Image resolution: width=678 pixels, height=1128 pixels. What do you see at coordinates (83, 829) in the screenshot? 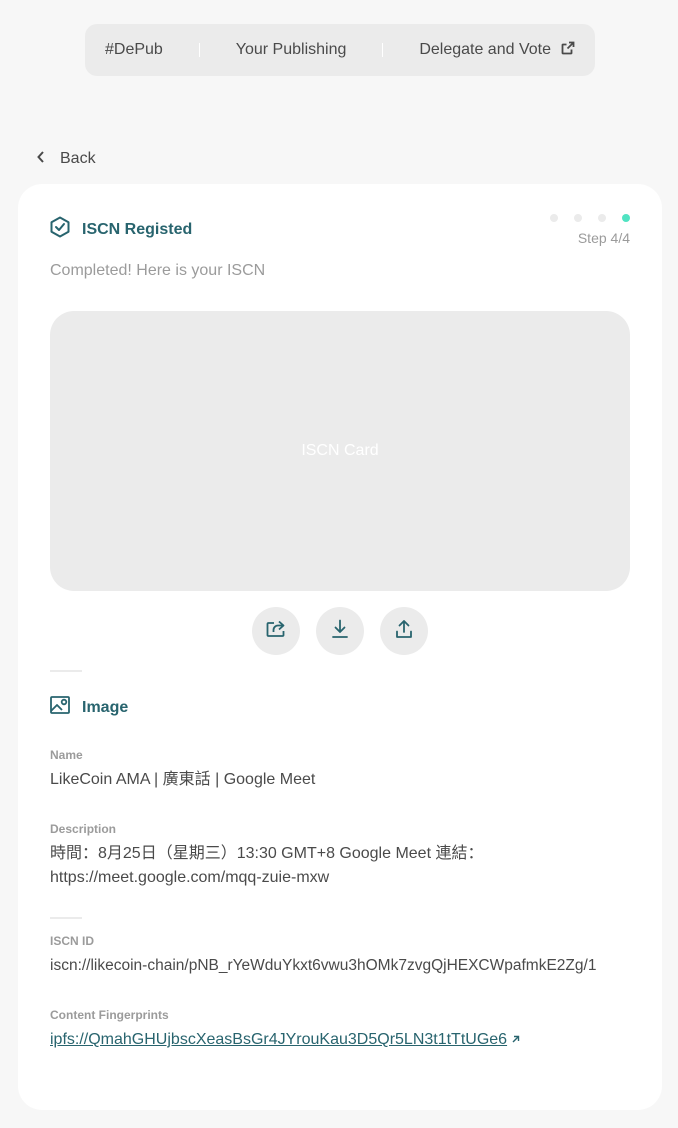
I see `description-label: Description` at bounding box center [83, 829].